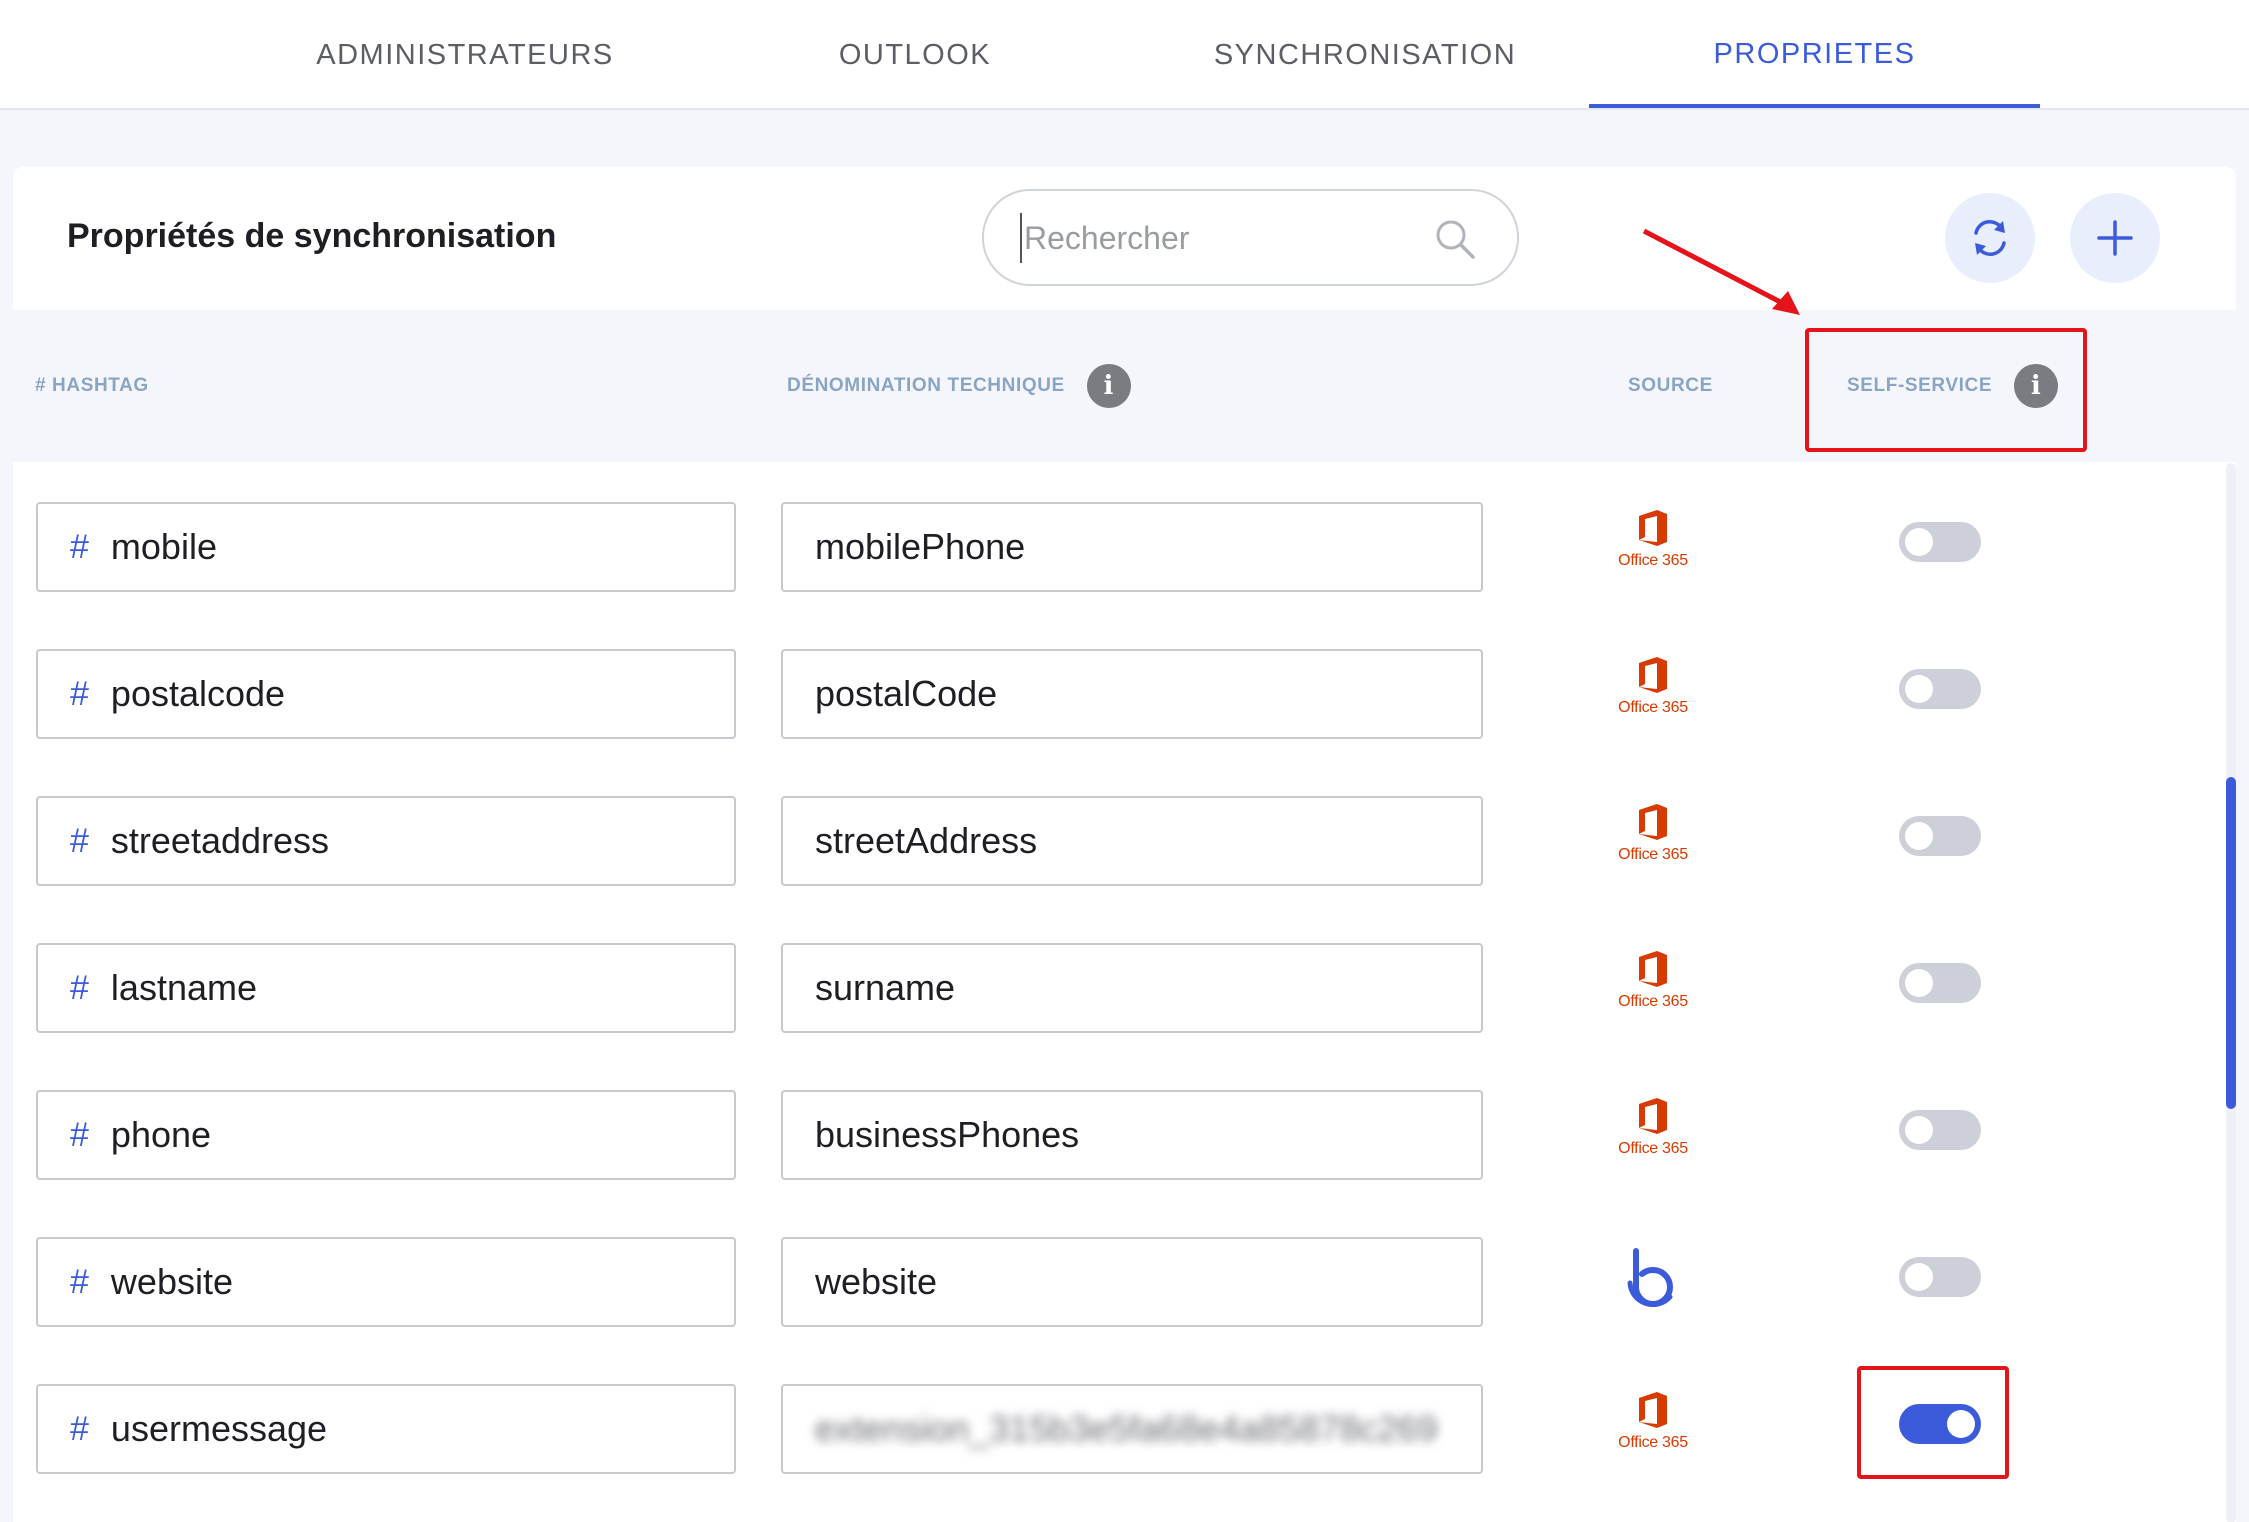 The image size is (2249, 1522). I want to click on tab-administrateurs: ADMINISTRATEURS, so click(465, 55).